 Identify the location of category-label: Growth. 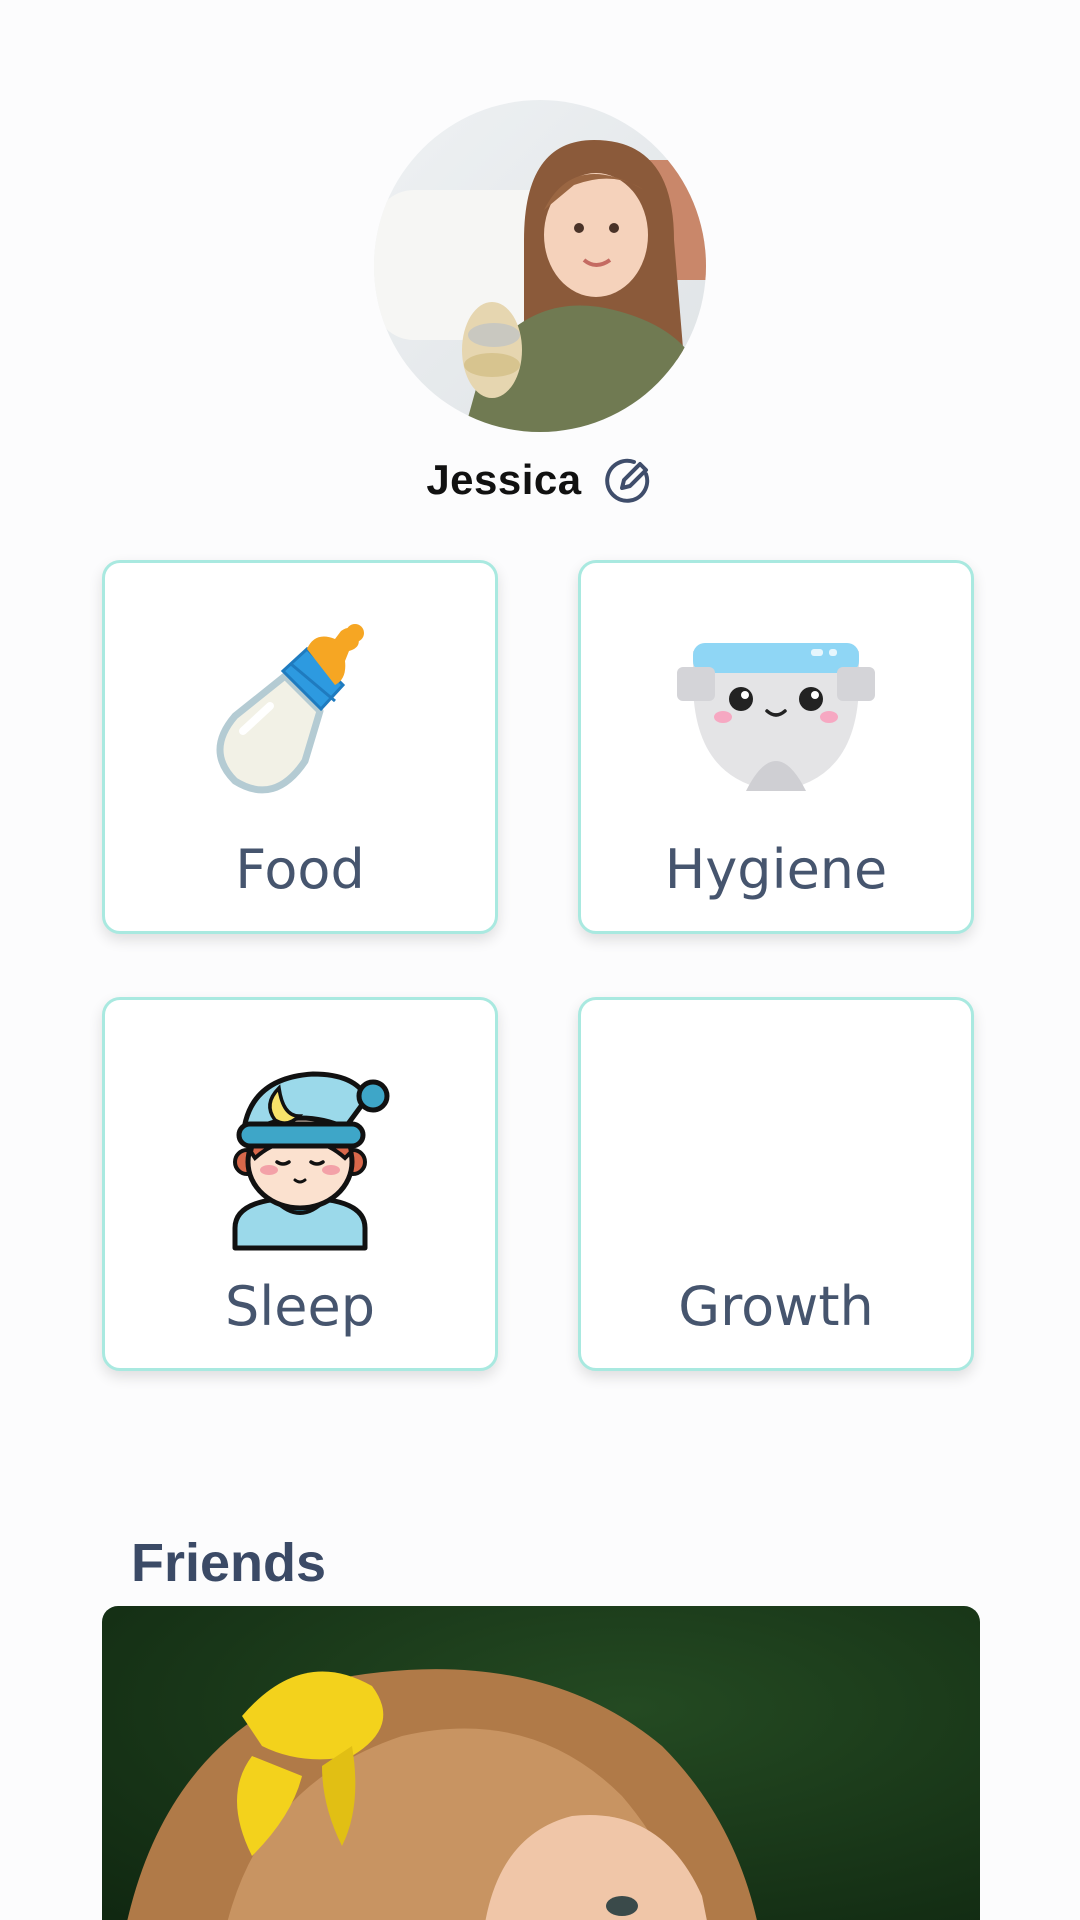
(776, 1306).